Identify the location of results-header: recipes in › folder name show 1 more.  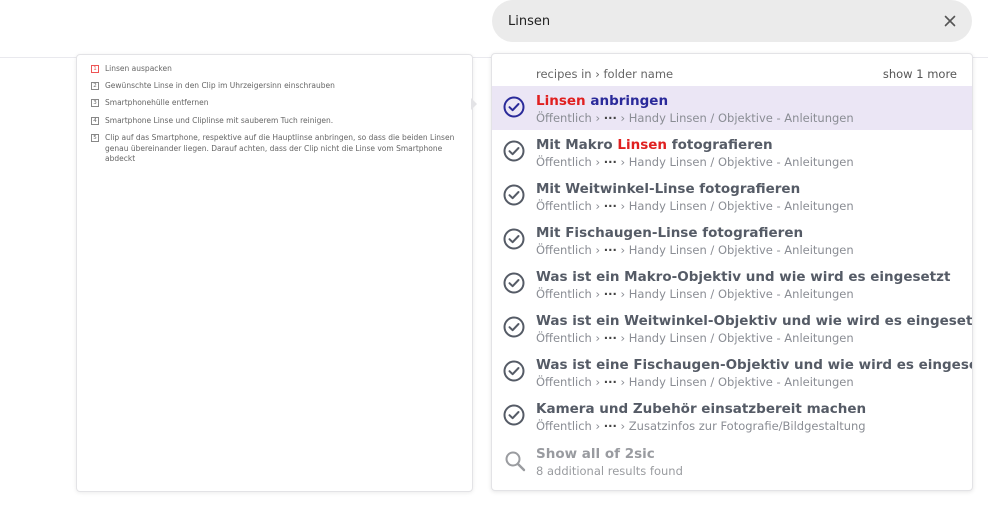
(732, 70).